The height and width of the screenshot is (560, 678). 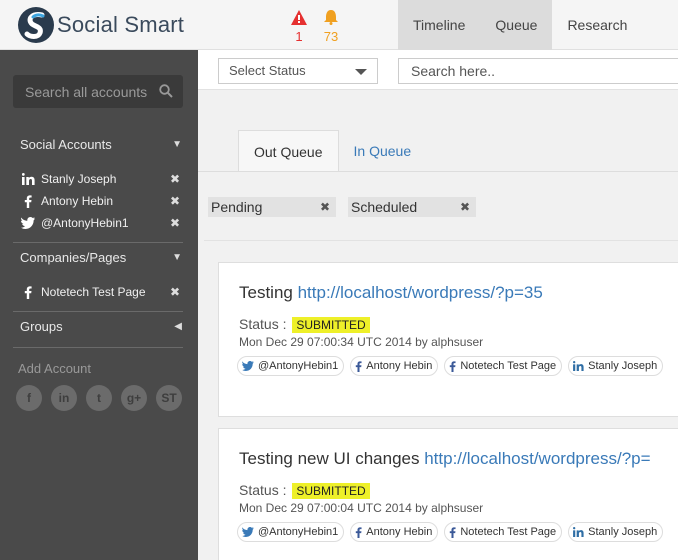 I want to click on company-item-facebook: Notetech Test Page ✖, so click(x=100, y=292).